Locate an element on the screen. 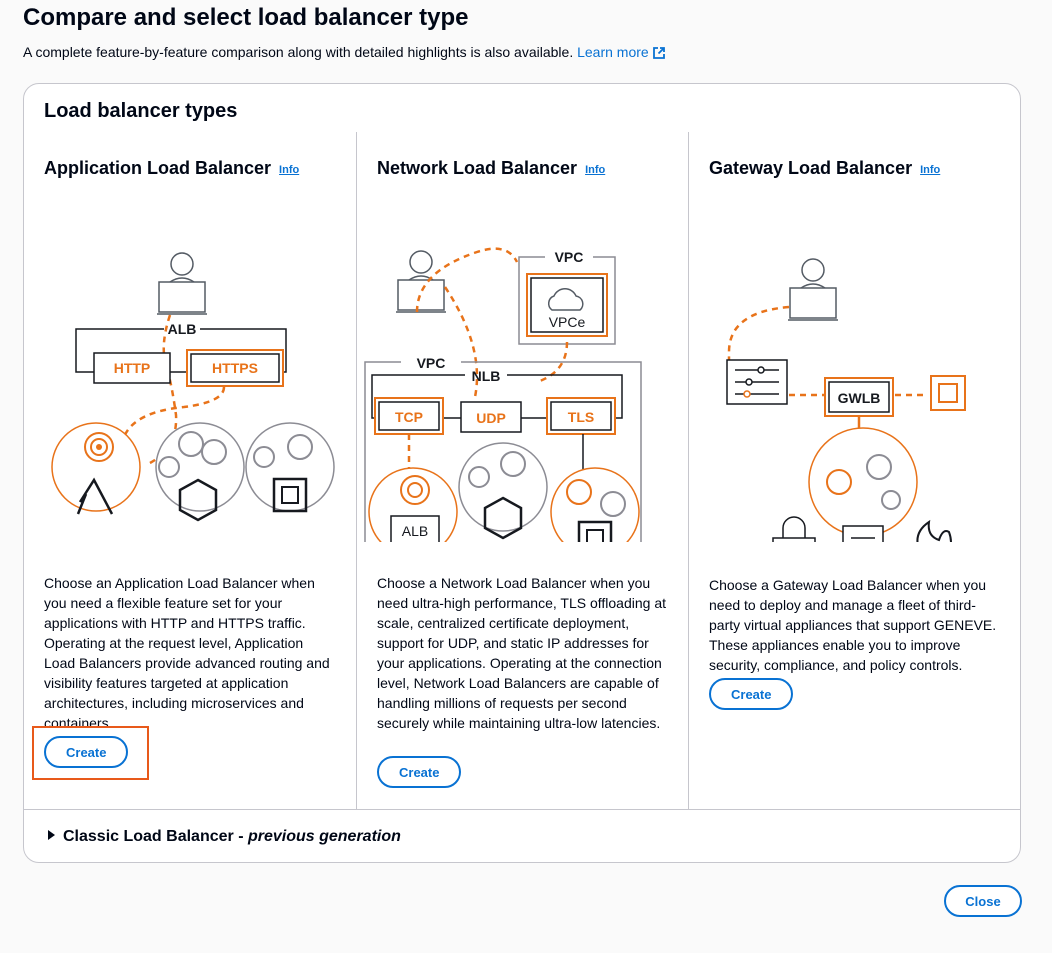  vpce-label: VPCe is located at coordinates (567, 322).